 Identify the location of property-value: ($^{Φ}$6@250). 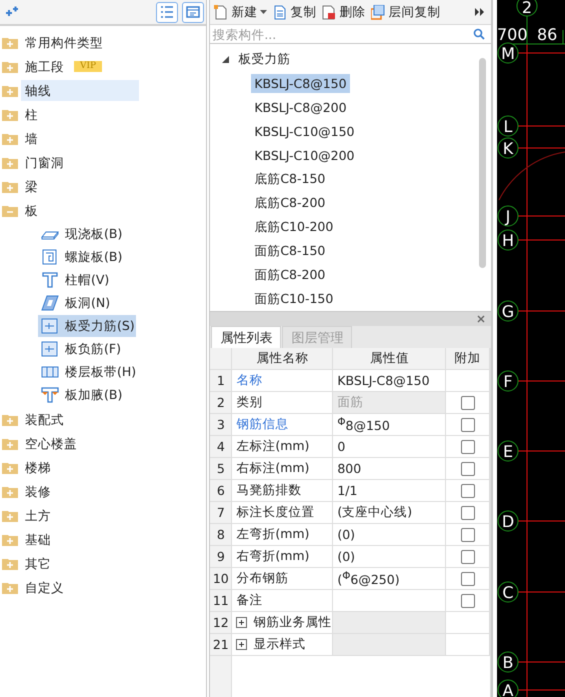
(368, 579).